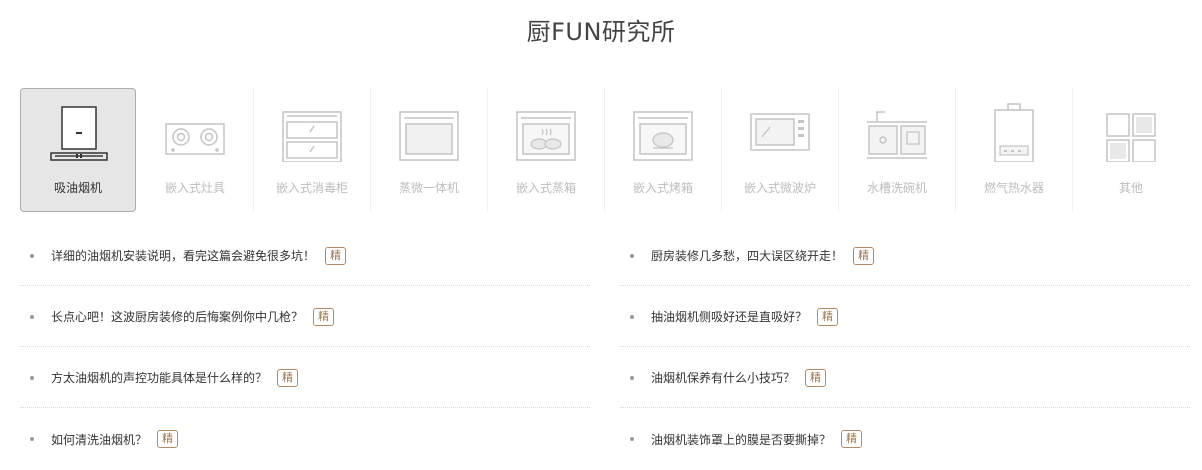 The image size is (1202, 470). What do you see at coordinates (1013, 188) in the screenshot?
I see `category-label: 燃气热水器` at bounding box center [1013, 188].